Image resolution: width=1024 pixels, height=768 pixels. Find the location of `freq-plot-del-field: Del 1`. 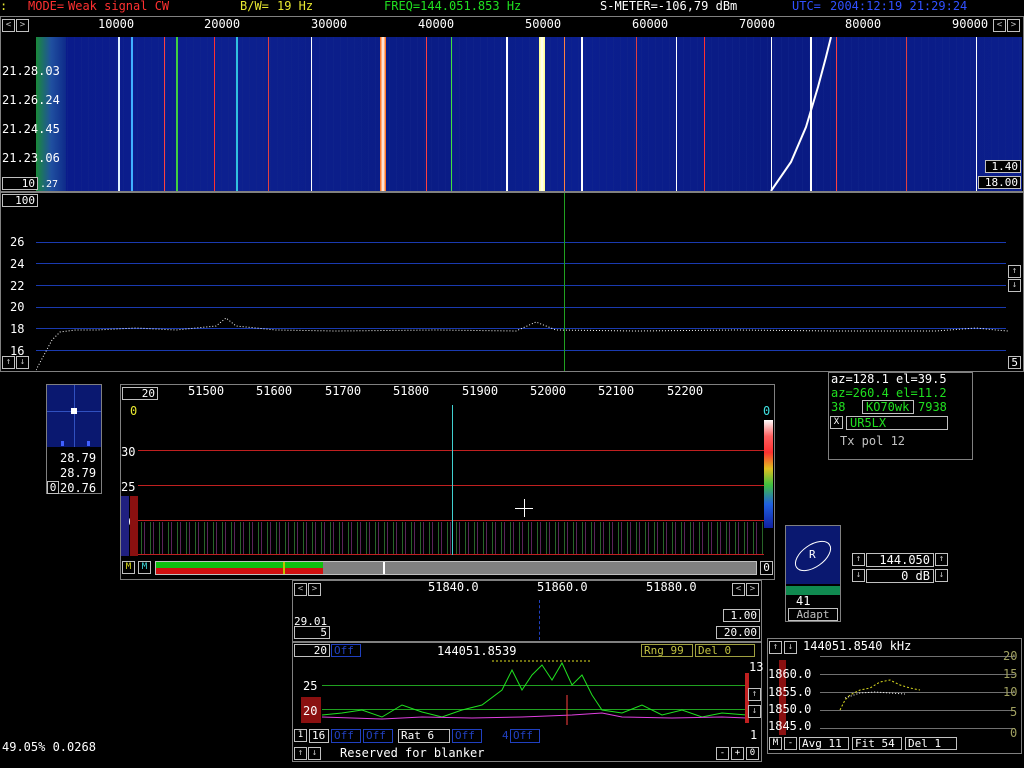

freq-plot-del-field: Del 1 is located at coordinates (931, 743).